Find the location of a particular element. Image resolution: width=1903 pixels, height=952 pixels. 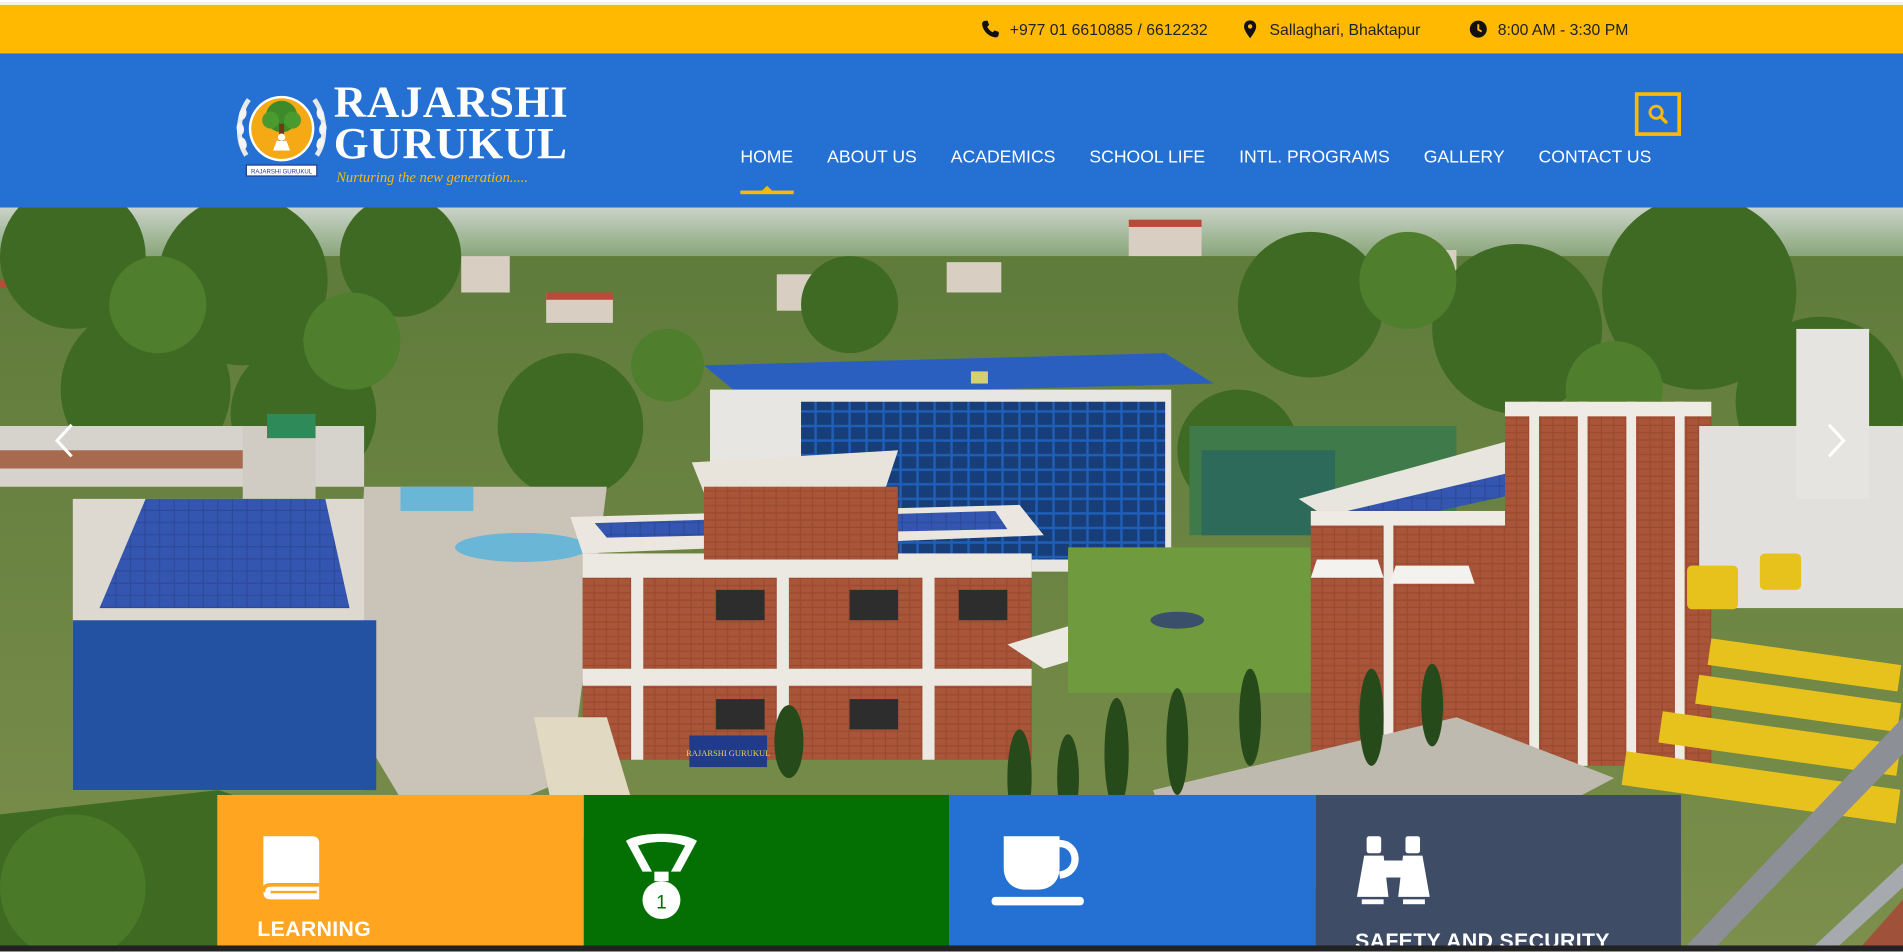

phone-info: +977 01 6610885 / 6612232 is located at coordinates (1094, 29).